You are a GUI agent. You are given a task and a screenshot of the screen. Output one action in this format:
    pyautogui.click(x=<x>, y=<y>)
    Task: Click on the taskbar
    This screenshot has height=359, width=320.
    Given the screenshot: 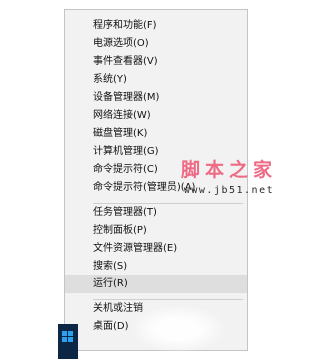 What is the action you would take?
    pyautogui.click(x=68, y=341)
    